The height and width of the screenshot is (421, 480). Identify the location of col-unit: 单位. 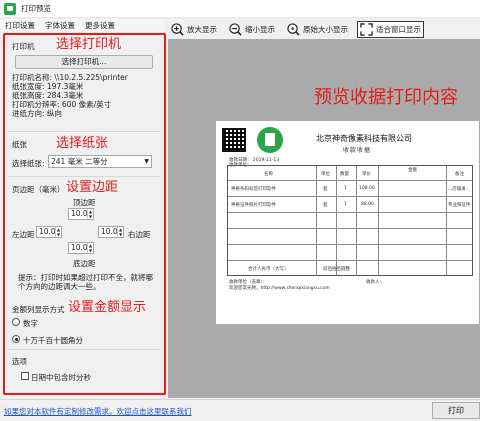
(325, 174).